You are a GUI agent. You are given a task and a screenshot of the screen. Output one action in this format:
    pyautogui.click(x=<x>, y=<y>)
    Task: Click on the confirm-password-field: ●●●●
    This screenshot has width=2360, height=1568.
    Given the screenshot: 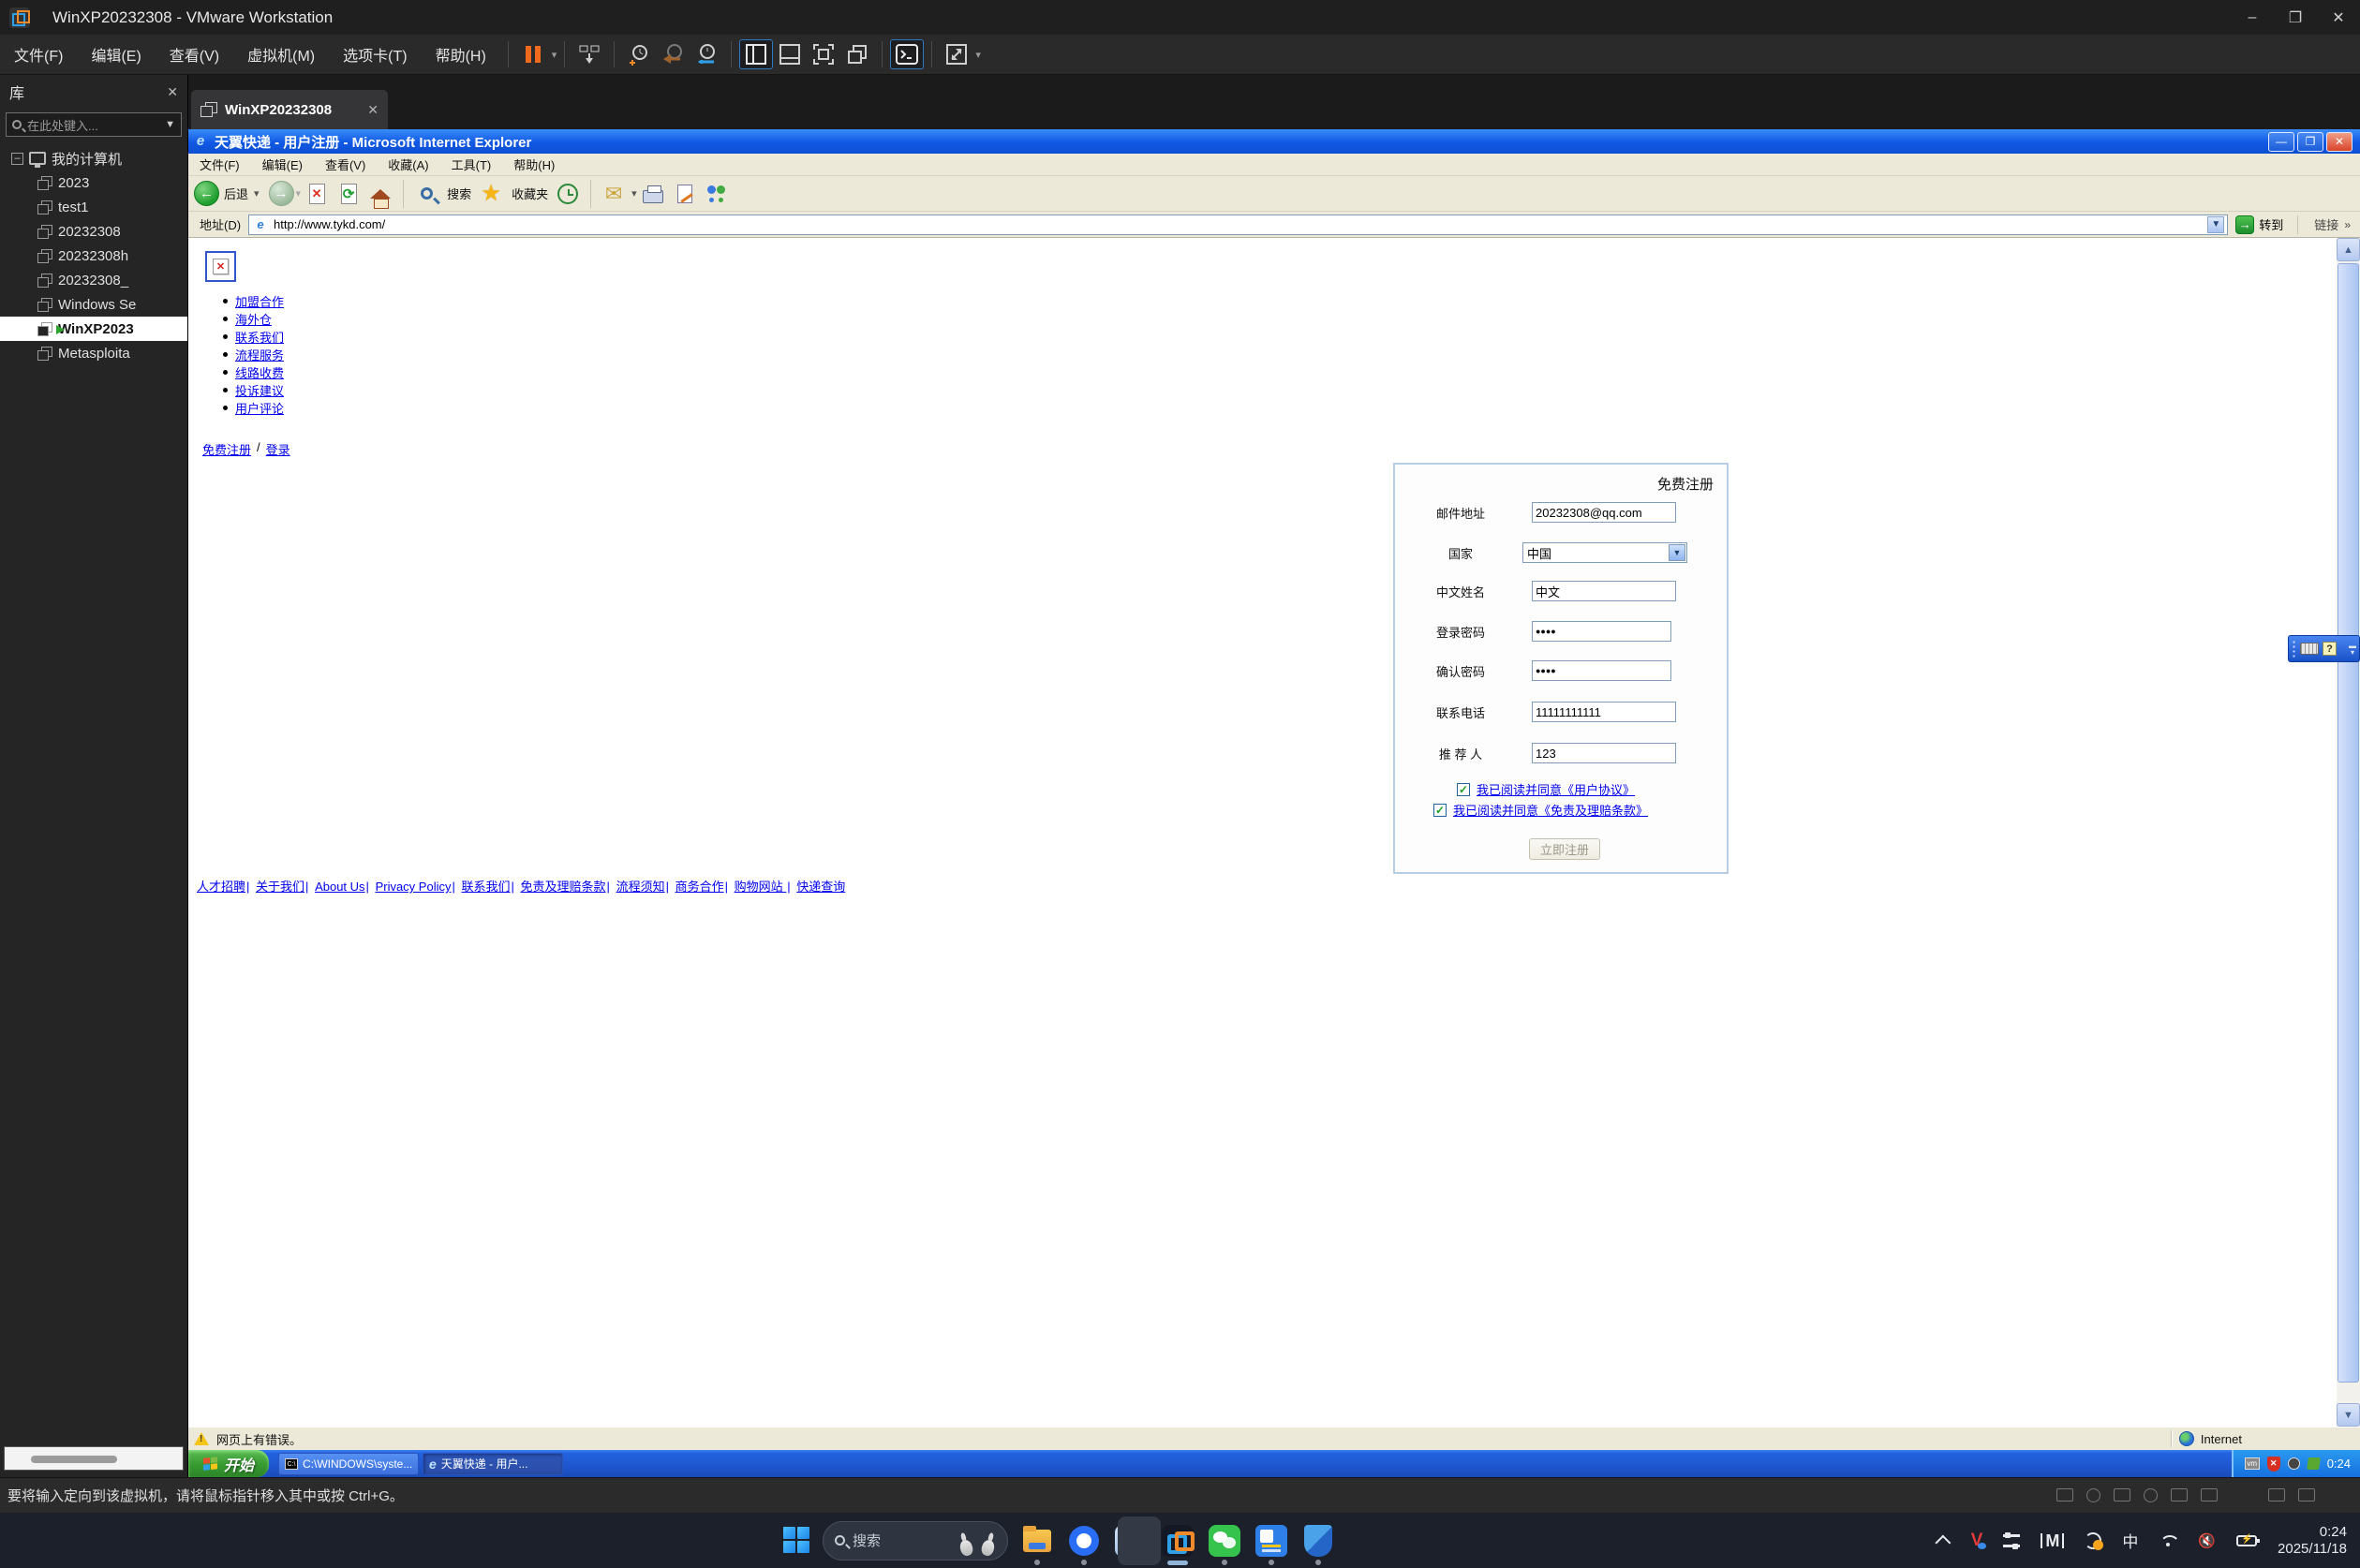 What is the action you would take?
    pyautogui.click(x=1601, y=670)
    